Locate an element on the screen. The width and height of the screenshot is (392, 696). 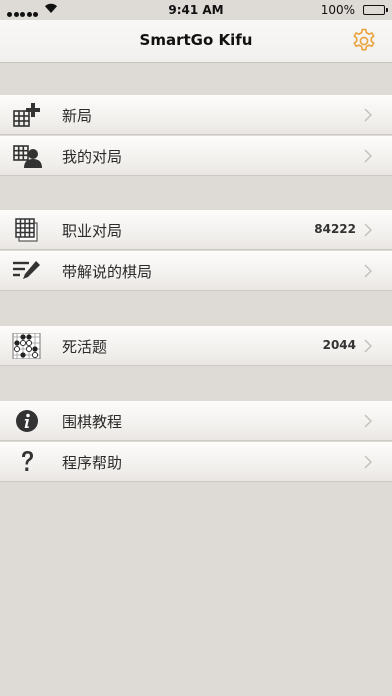
menu-label-help: 程序帮助 is located at coordinates (92, 463).